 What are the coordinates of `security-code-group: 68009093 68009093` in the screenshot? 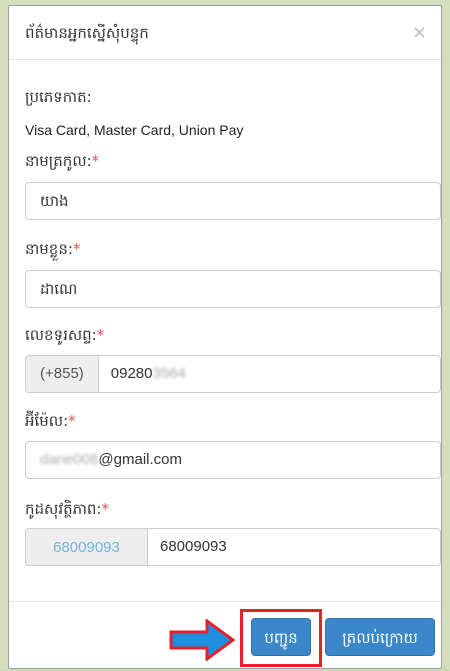 It's located at (233, 547).